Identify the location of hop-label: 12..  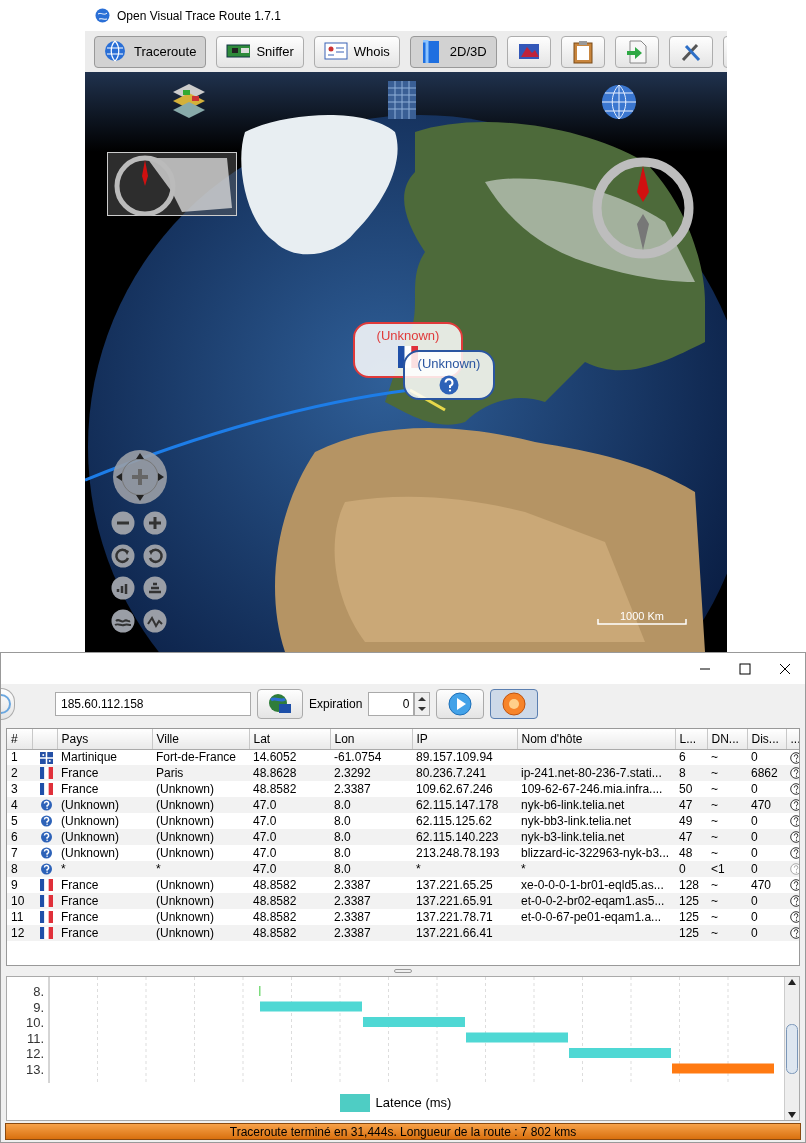
(34, 1053).